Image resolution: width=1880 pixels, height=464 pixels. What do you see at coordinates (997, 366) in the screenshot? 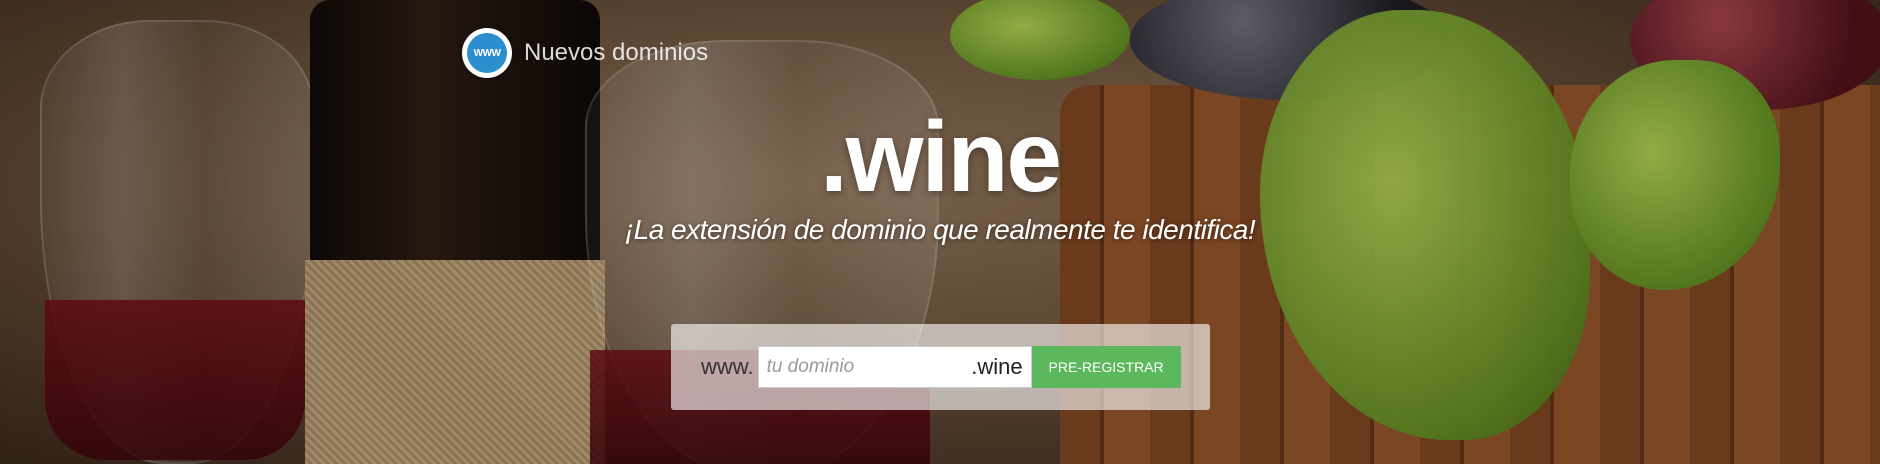
I see `tld-label: .wine` at bounding box center [997, 366].